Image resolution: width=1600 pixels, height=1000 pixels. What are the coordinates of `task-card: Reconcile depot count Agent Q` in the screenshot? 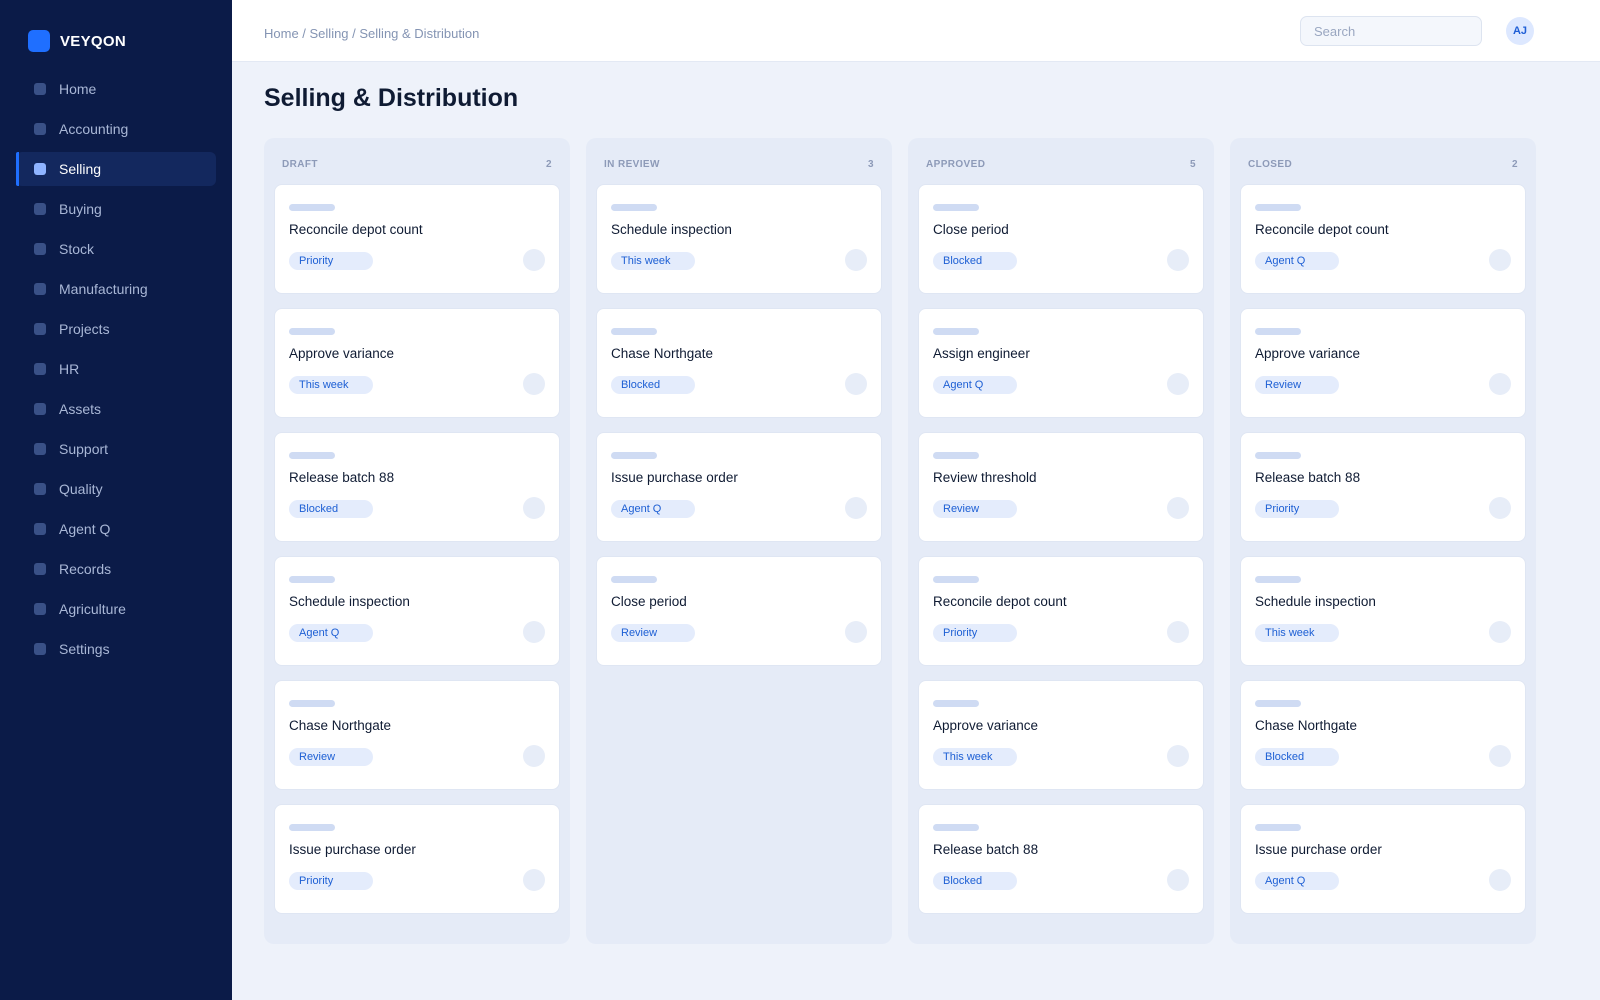 It's located at (1383, 239).